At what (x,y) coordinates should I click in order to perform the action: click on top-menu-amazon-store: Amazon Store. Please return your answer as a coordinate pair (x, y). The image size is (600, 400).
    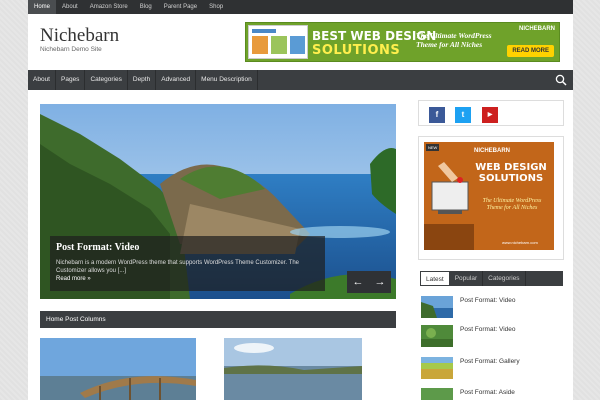
    Looking at the image, I should click on (109, 7).